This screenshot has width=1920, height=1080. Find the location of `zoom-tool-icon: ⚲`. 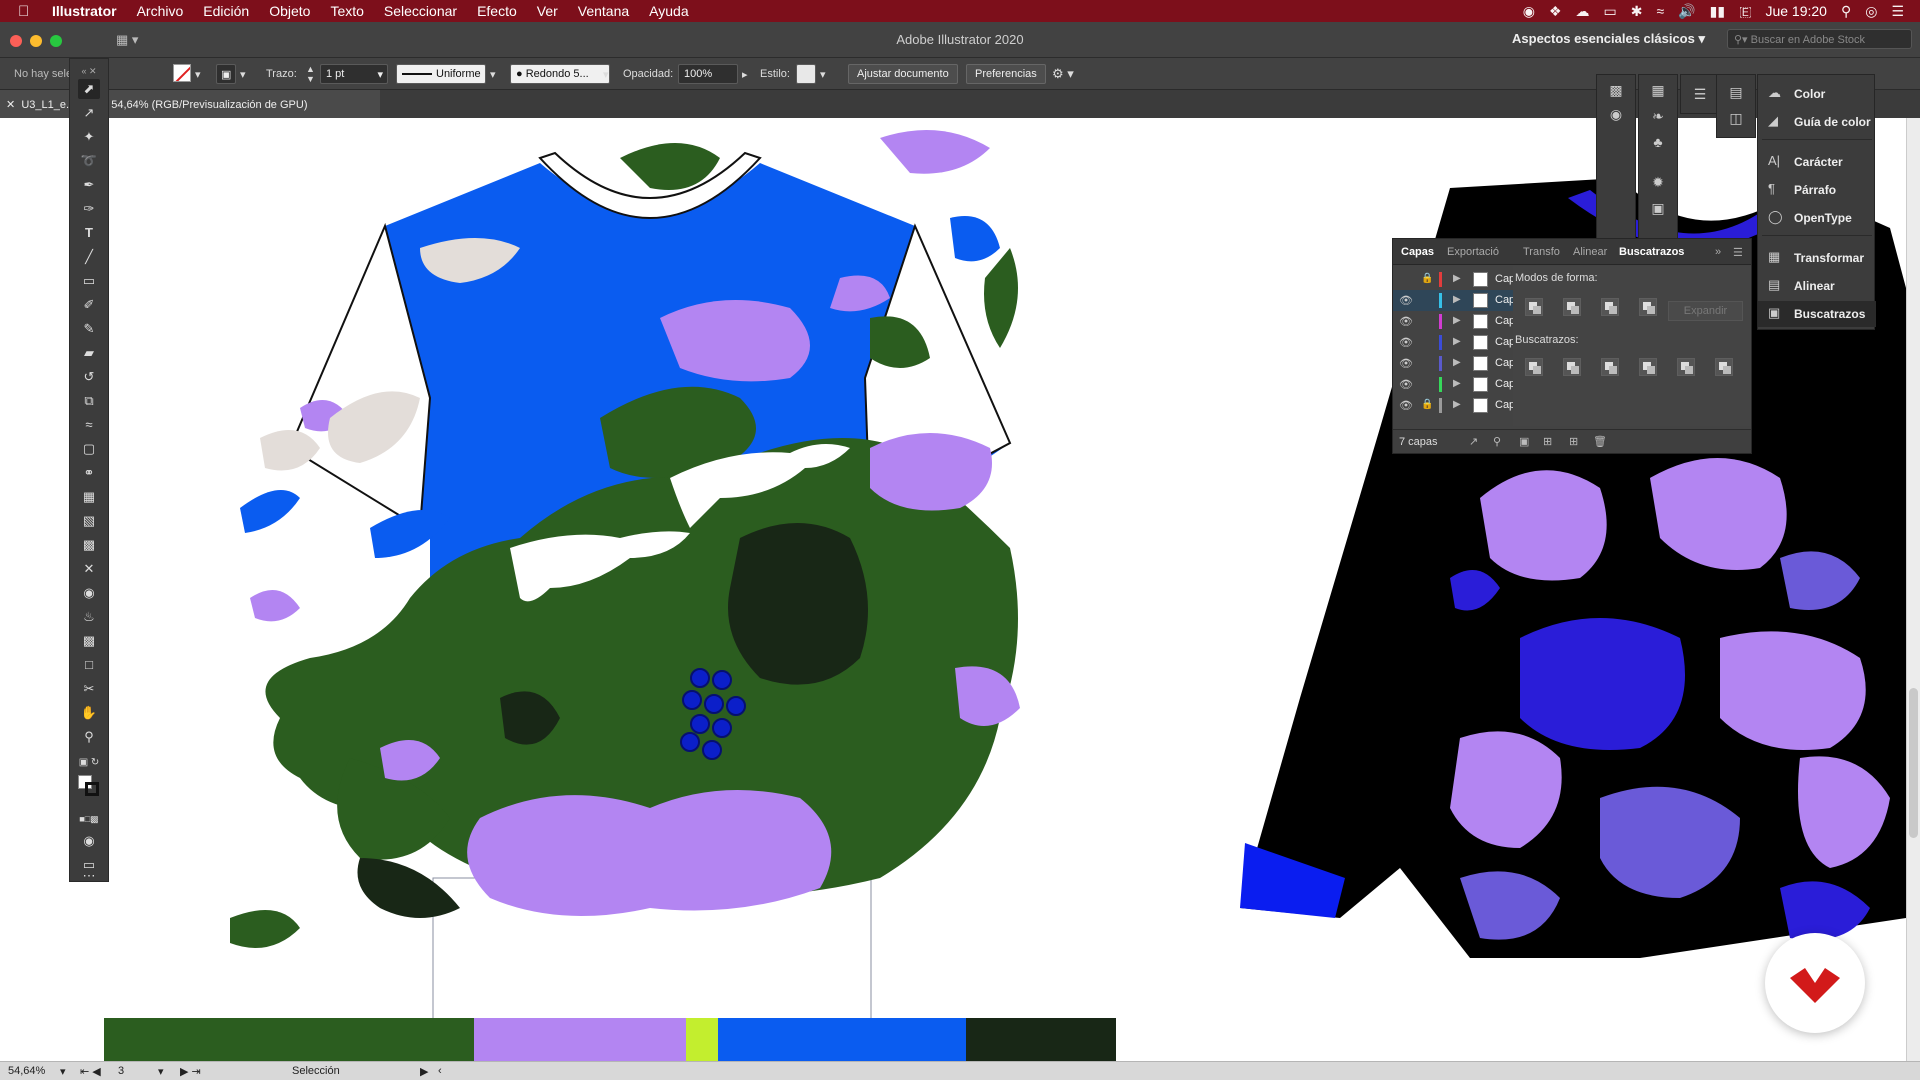

zoom-tool-icon: ⚲ is located at coordinates (89, 737).